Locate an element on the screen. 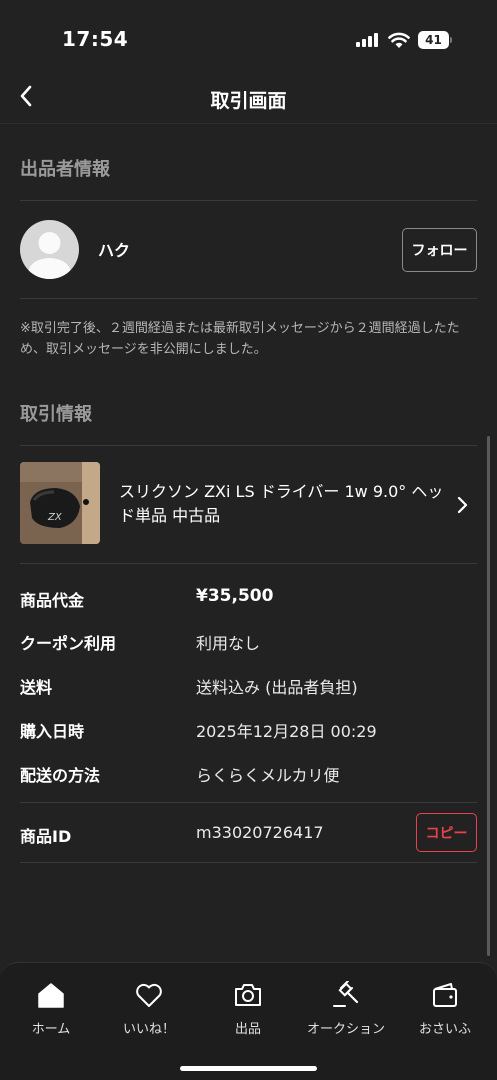  product-title: スリクソン ZXi LS ドライバー 1w 9.0° ヘッド単品 中古品 is located at coordinates (281, 503).